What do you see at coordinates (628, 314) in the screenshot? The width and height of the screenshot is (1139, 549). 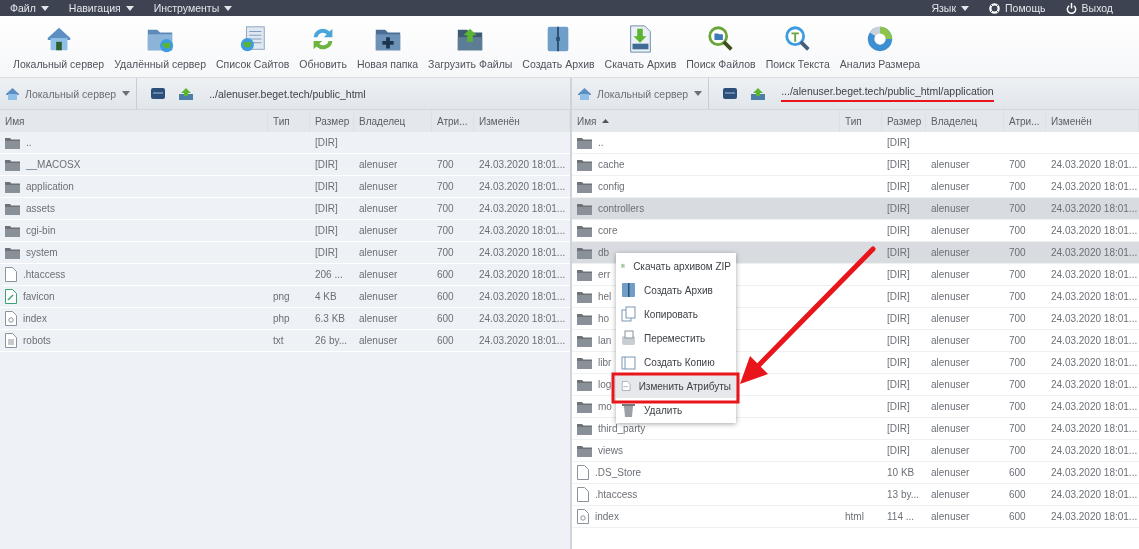 I see `copy-icon` at bounding box center [628, 314].